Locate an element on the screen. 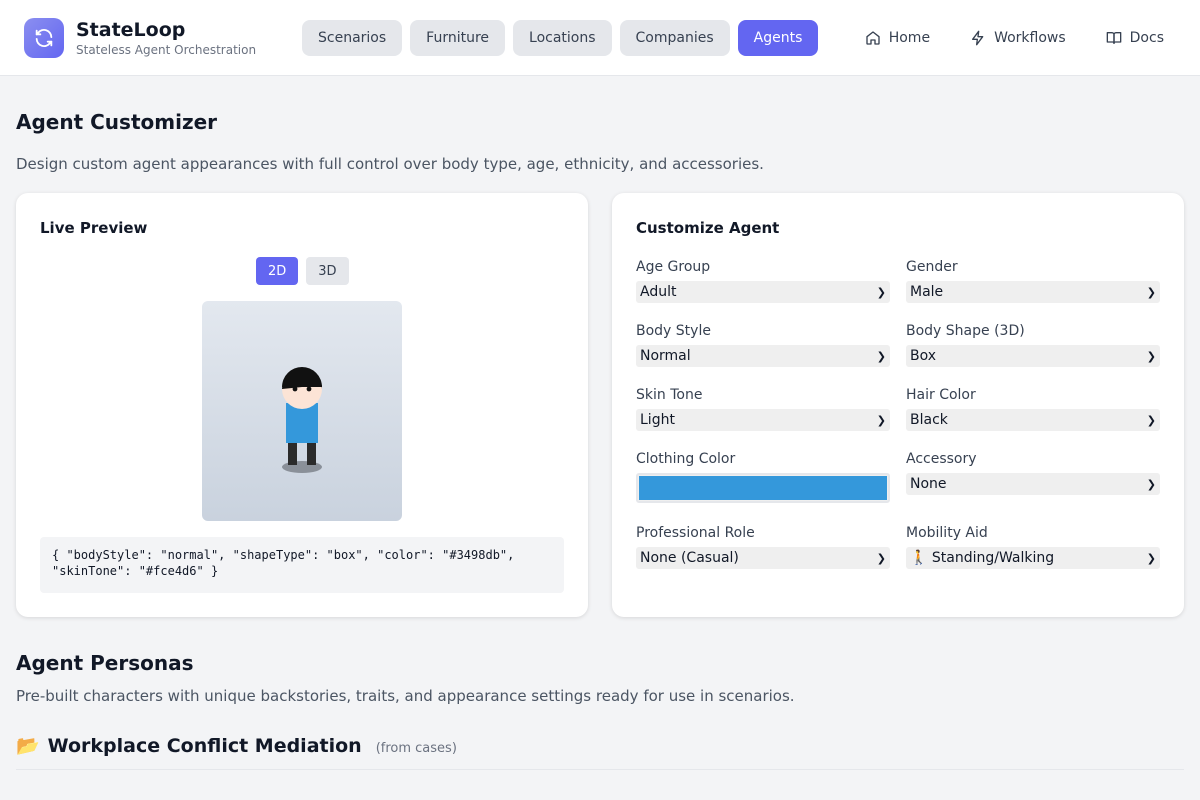 This screenshot has width=1200, height=800. customize-agent-title: Customize Agent is located at coordinates (708, 228).